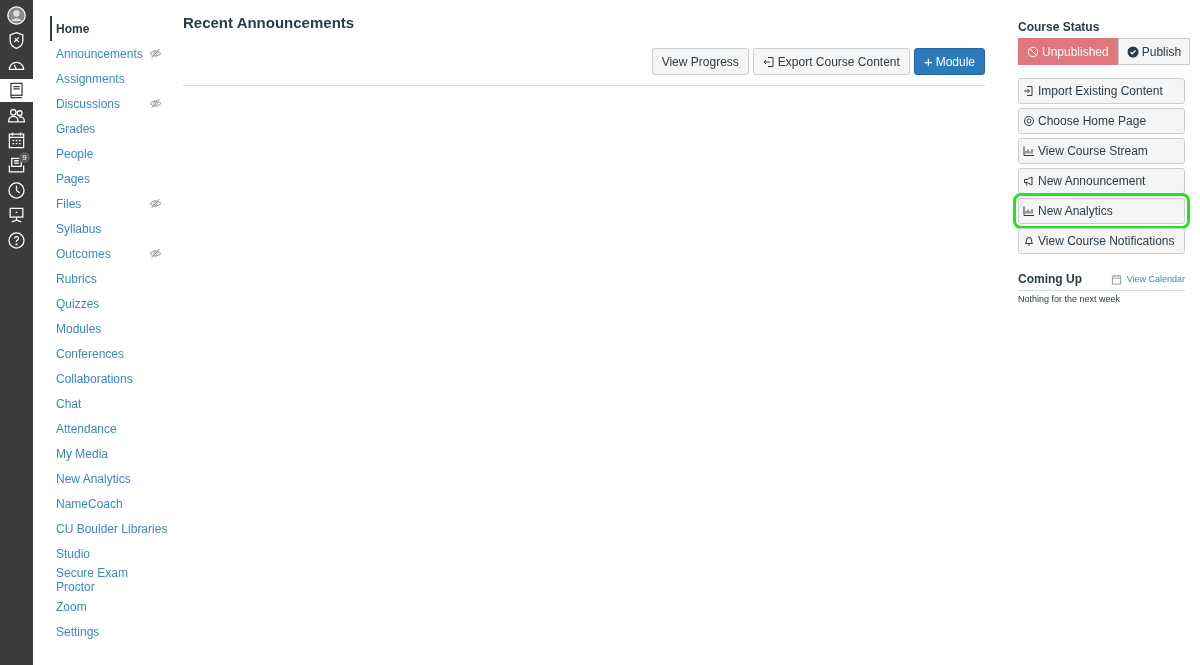 The image size is (1200, 665). Describe the element at coordinates (16, 190) in the screenshot. I see `clock-icon` at that location.